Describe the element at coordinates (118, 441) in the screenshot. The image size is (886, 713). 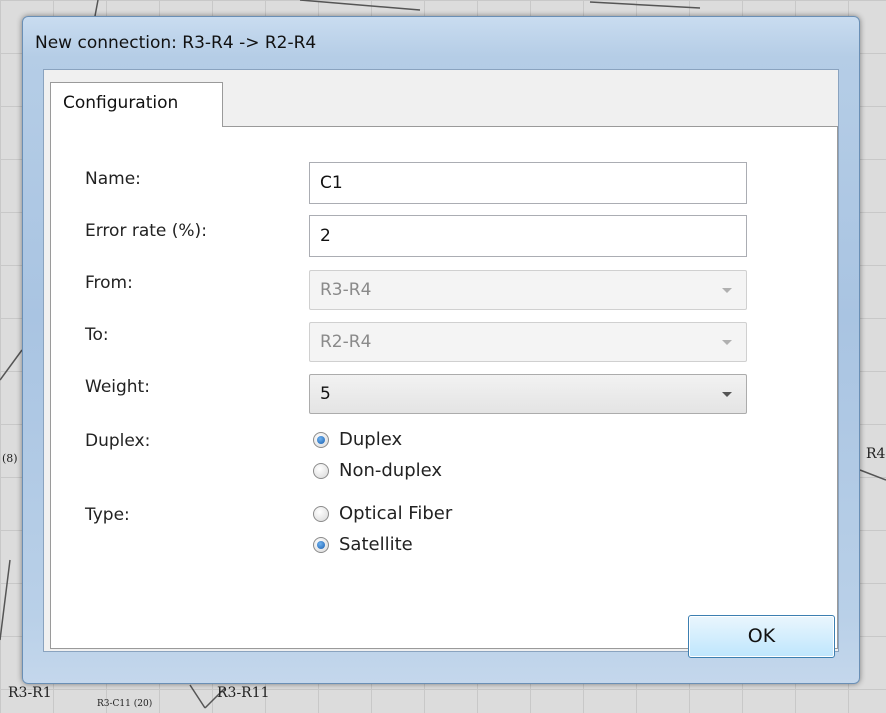
I see `duplex-label: Duplex:` at that location.